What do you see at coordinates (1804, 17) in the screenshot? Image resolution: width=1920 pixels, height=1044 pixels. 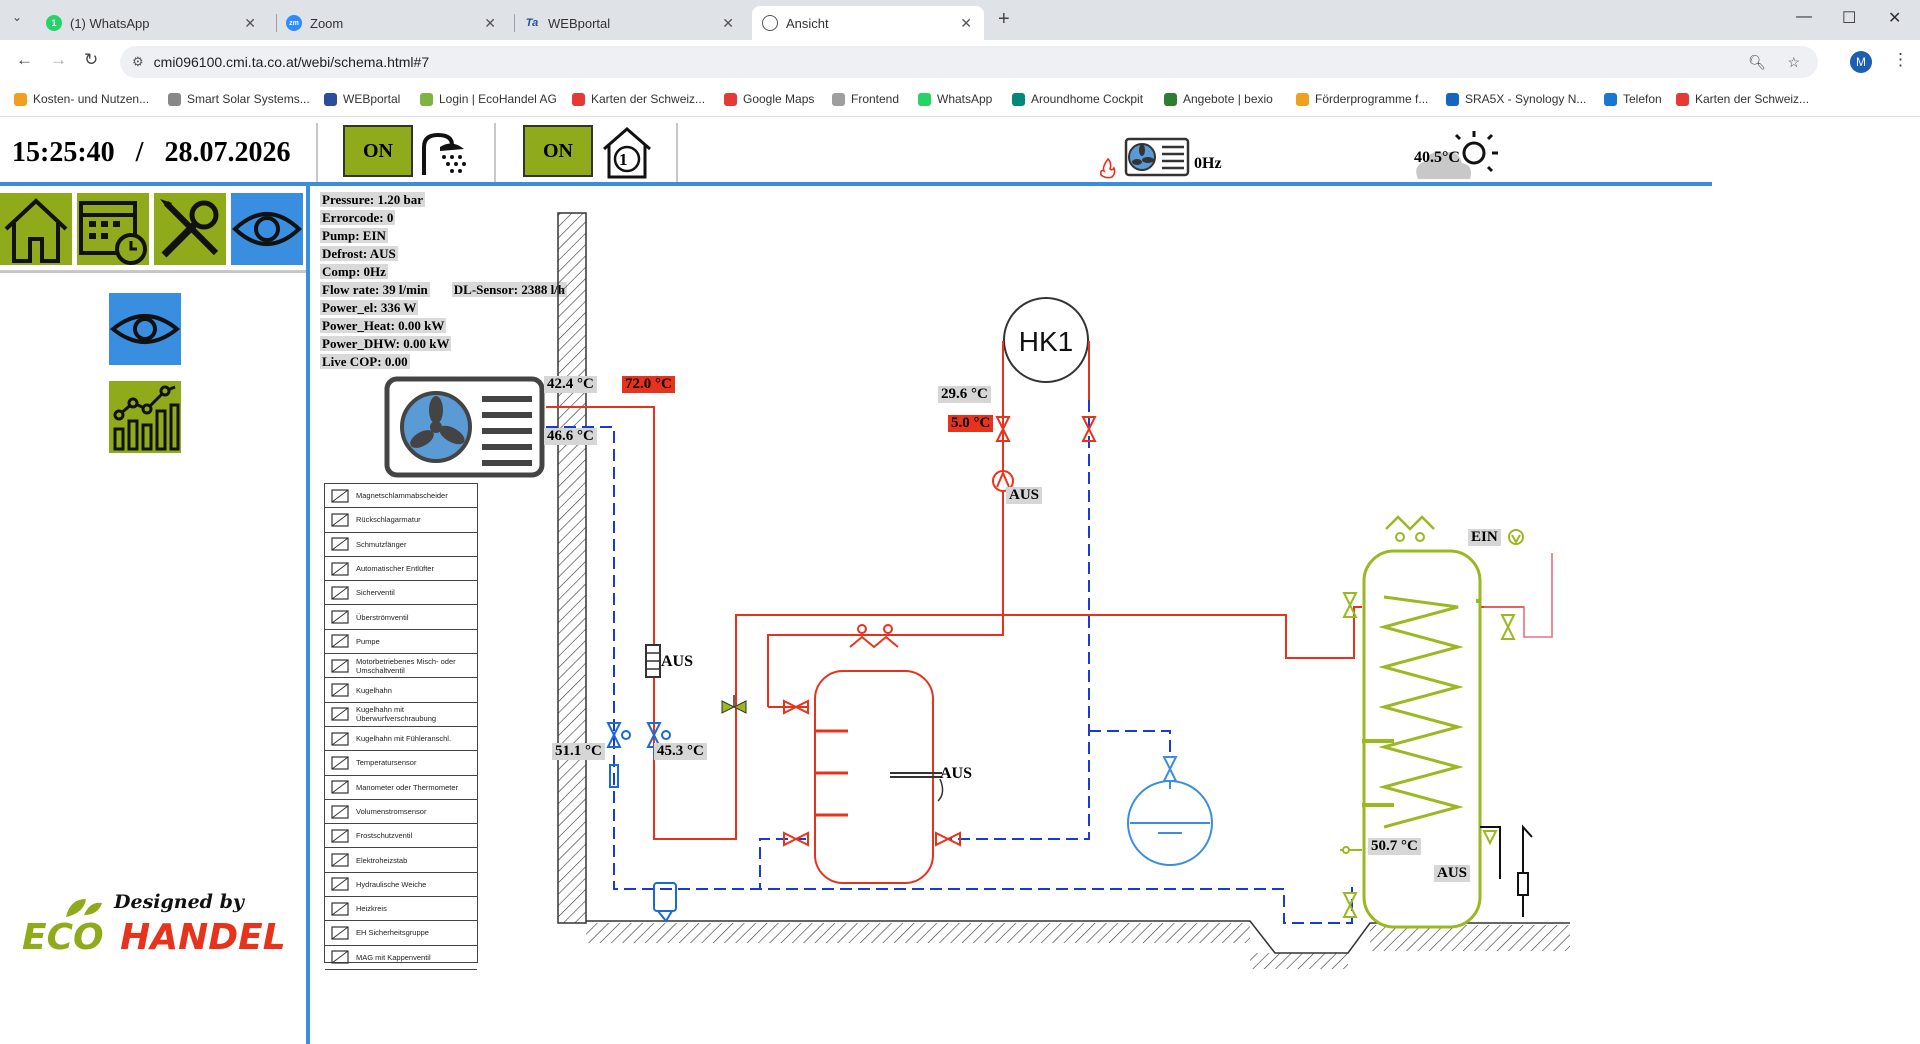 I see `minimize-icon: —` at bounding box center [1804, 17].